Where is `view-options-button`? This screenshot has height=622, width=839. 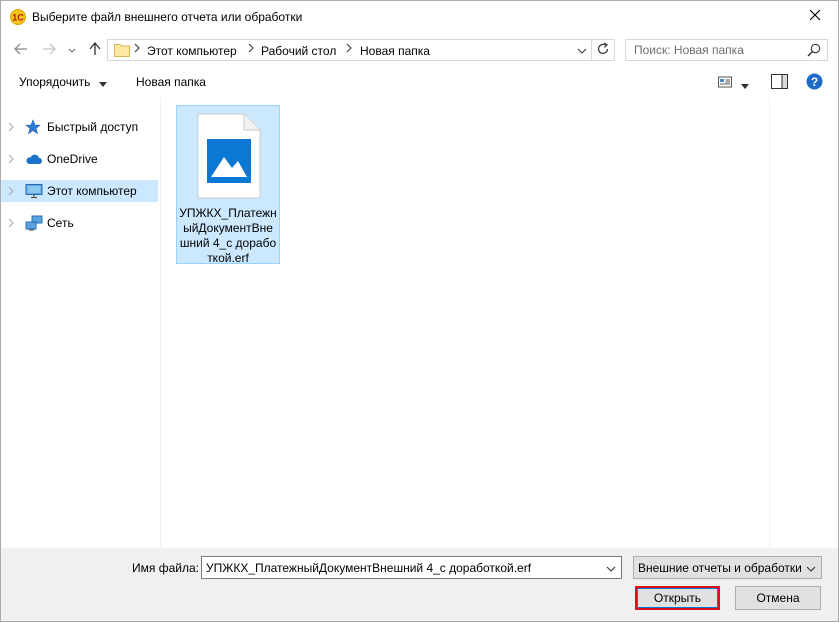
view-options-button is located at coordinates (725, 83).